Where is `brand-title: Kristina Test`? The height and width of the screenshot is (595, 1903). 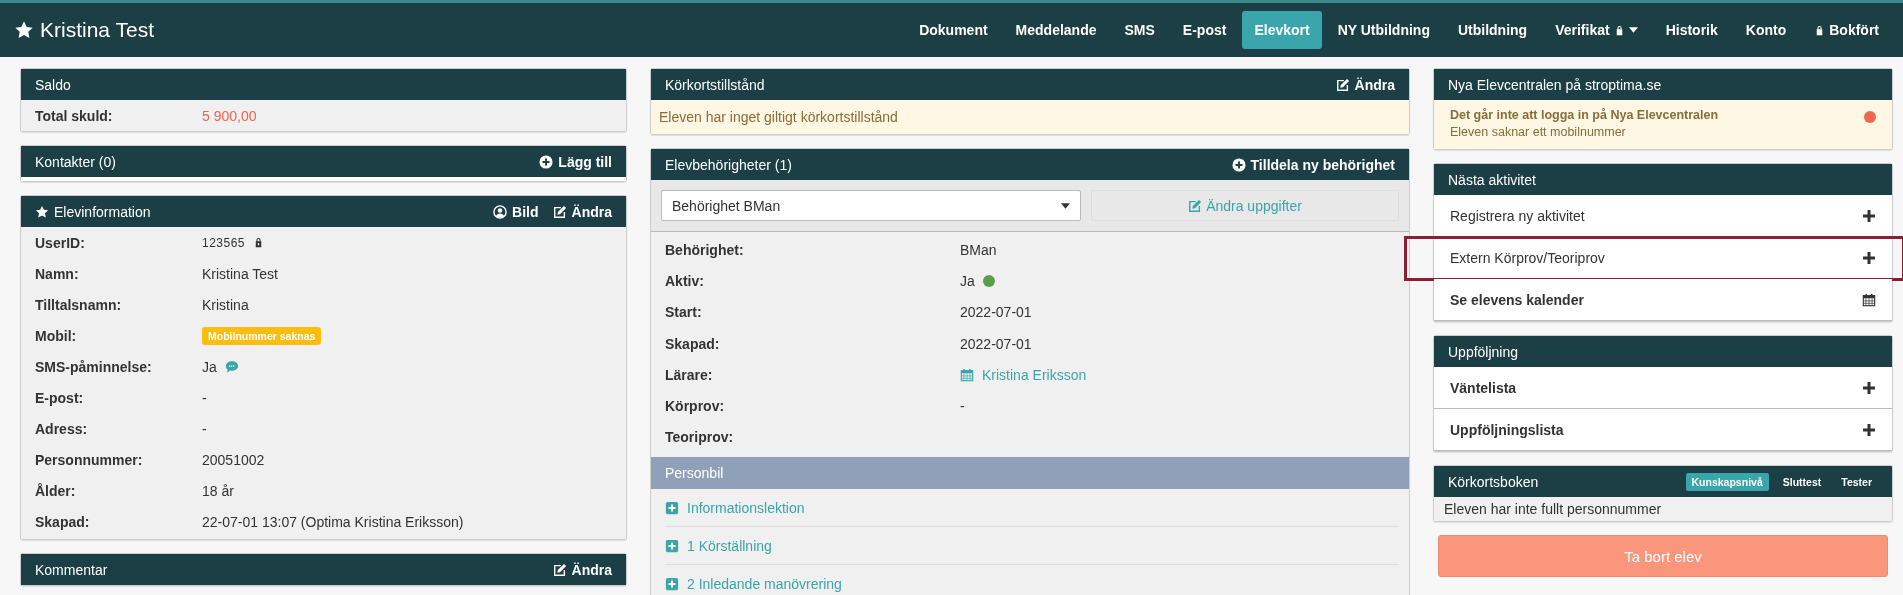 brand-title: Kristina Test is located at coordinates (84, 30).